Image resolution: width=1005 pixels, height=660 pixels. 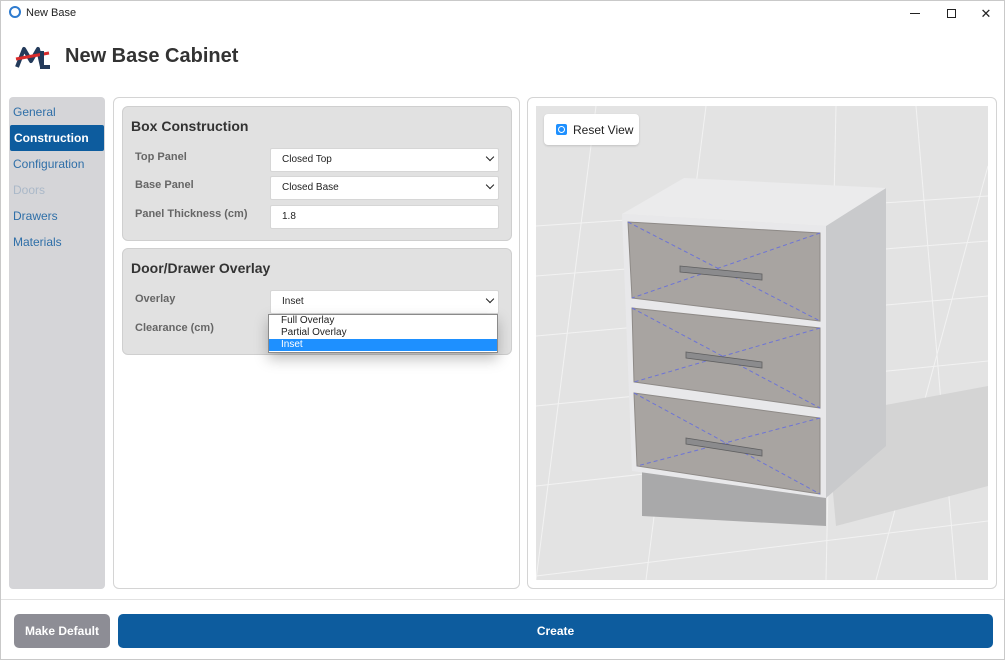 I want to click on overlay-value: Inset, so click(x=293, y=301).